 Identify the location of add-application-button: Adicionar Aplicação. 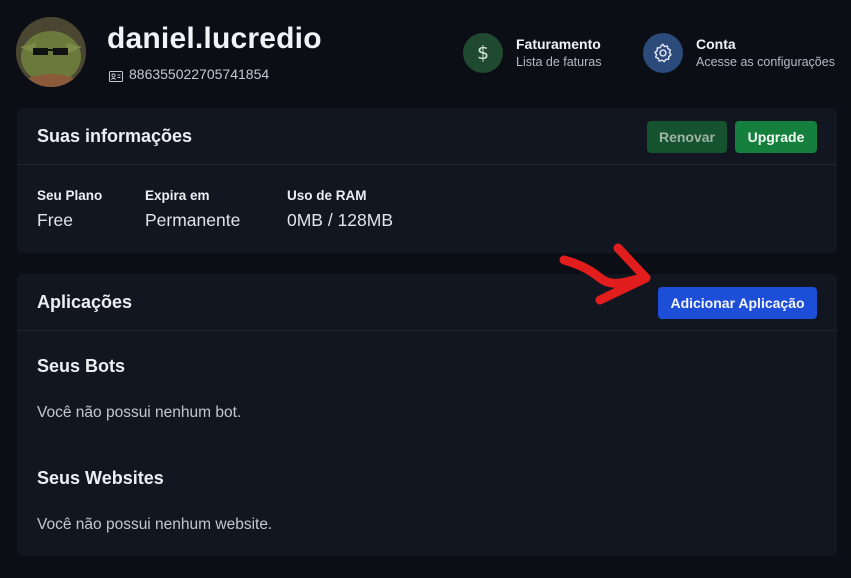
(737, 303).